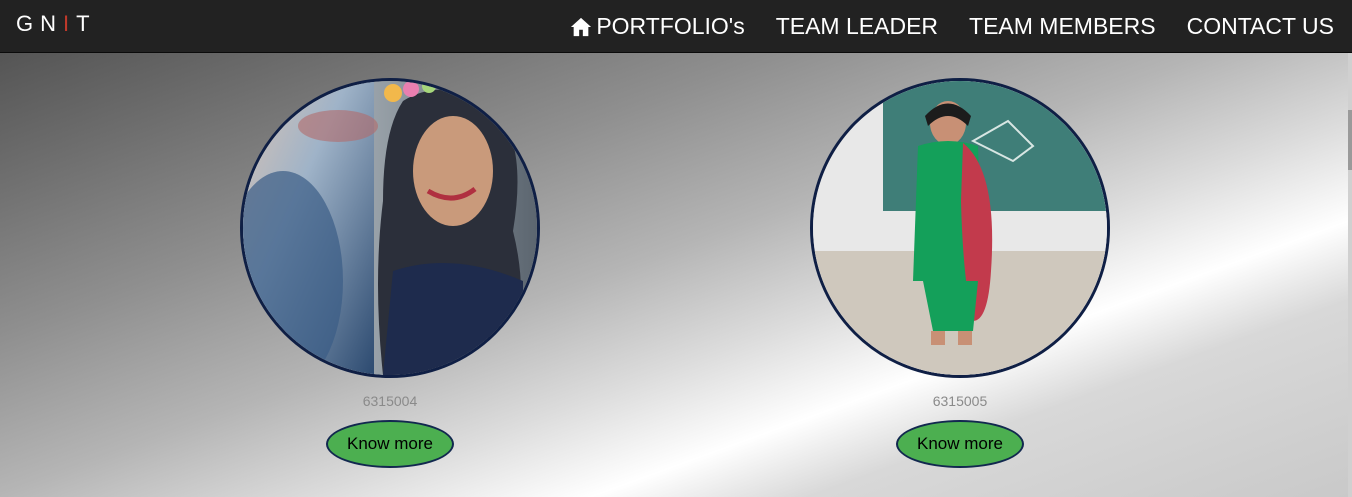 Image resolution: width=1352 pixels, height=497 pixels. I want to click on brand-logo: GNIT, so click(56, 24).